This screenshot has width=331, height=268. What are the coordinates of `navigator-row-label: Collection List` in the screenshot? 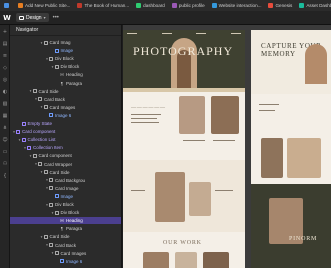 It's located at (41, 140).